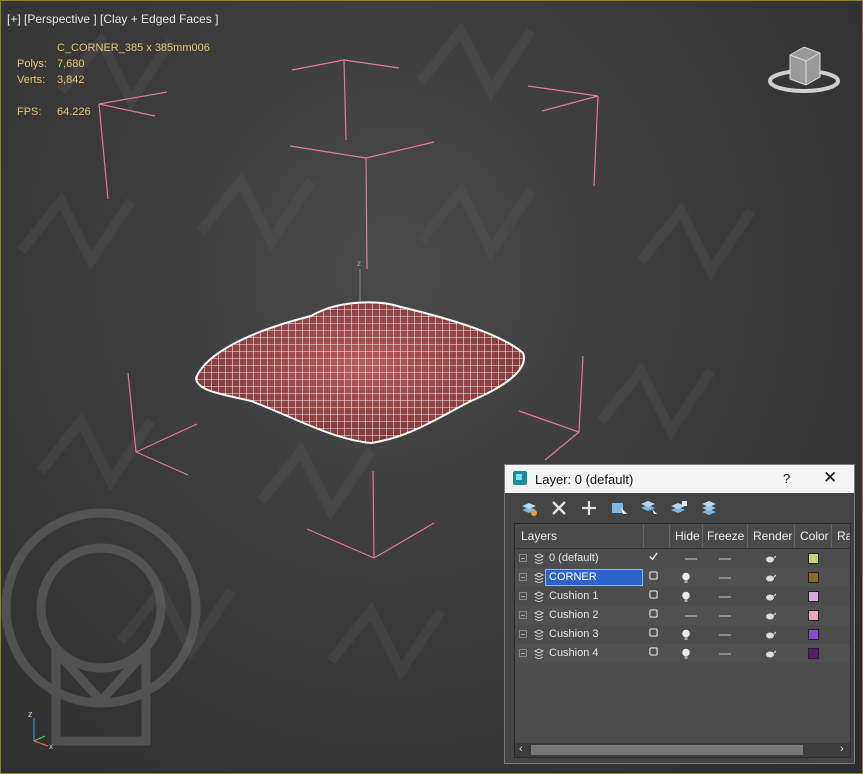 The image size is (863, 774). Describe the element at coordinates (521, 749) in the screenshot. I see `scroll-left-icon: ‹` at that location.